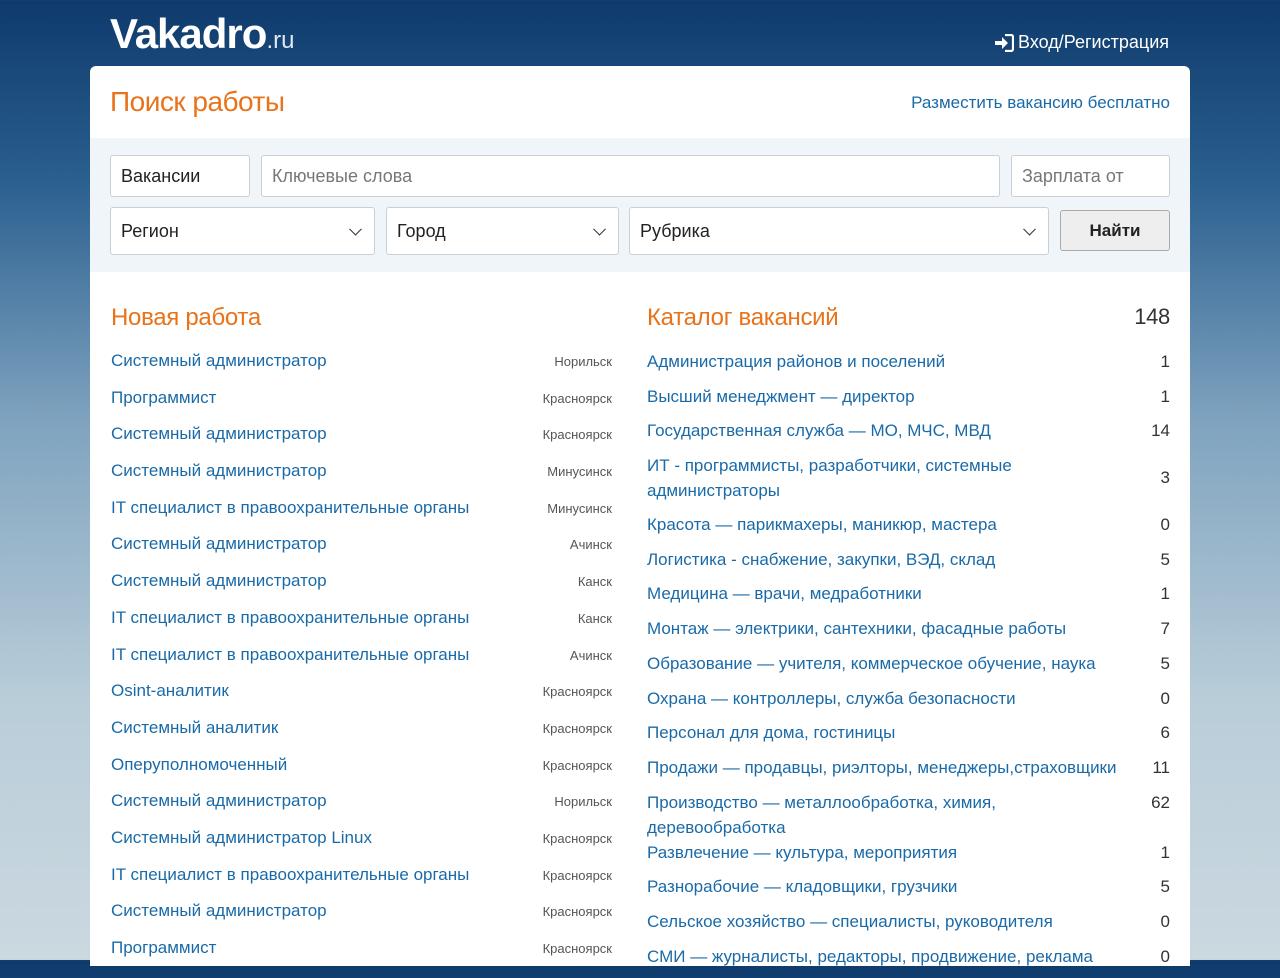 The height and width of the screenshot is (978, 1280). I want to click on job-list-item: Системный администратор Минусинск, so click(361, 479).